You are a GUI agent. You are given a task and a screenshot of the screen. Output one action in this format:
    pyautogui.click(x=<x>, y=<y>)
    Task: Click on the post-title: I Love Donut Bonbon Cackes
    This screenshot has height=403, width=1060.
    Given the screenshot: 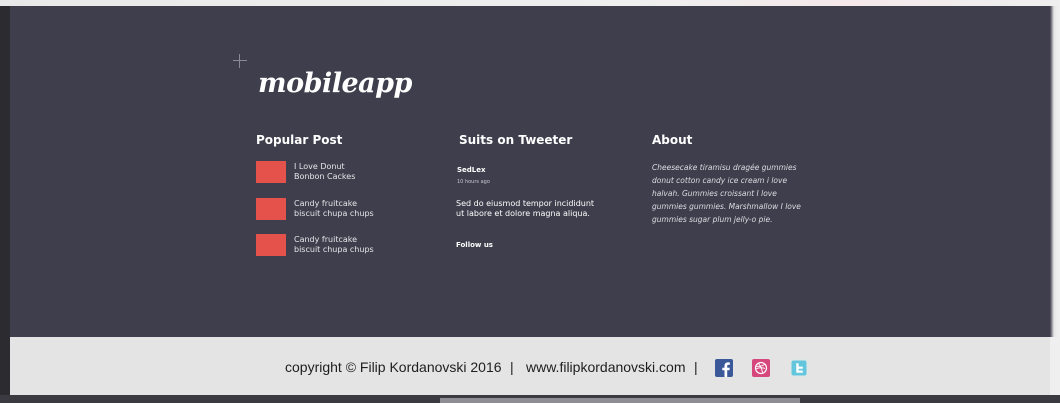 What is the action you would take?
    pyautogui.click(x=374, y=172)
    